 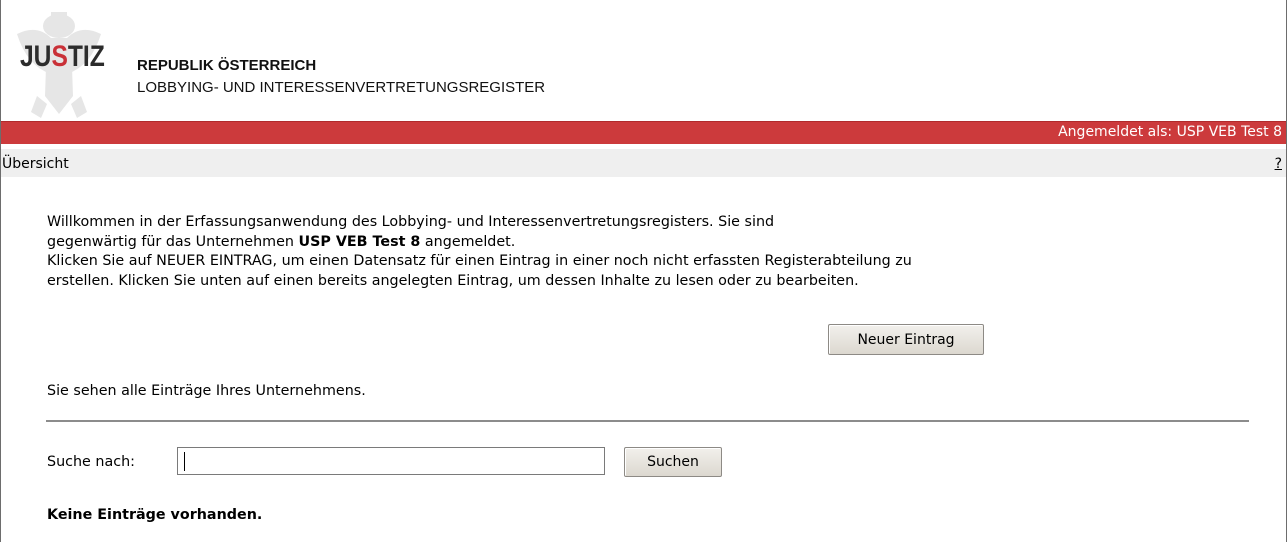 What do you see at coordinates (1278, 164) in the screenshot?
I see `help-link: ?` at bounding box center [1278, 164].